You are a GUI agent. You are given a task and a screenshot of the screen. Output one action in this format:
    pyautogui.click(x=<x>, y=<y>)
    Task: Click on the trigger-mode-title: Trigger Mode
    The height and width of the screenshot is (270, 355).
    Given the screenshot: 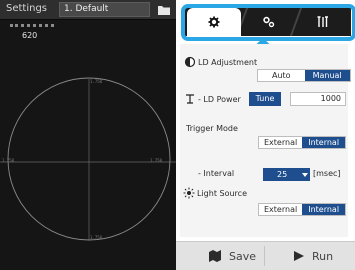 What is the action you would take?
    pyautogui.click(x=212, y=128)
    